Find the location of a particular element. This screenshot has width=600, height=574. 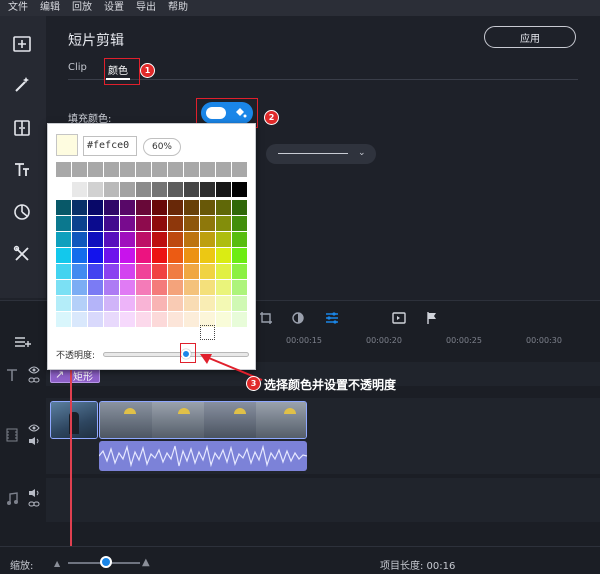

opacity-percent-field: 60% is located at coordinates (162, 147).